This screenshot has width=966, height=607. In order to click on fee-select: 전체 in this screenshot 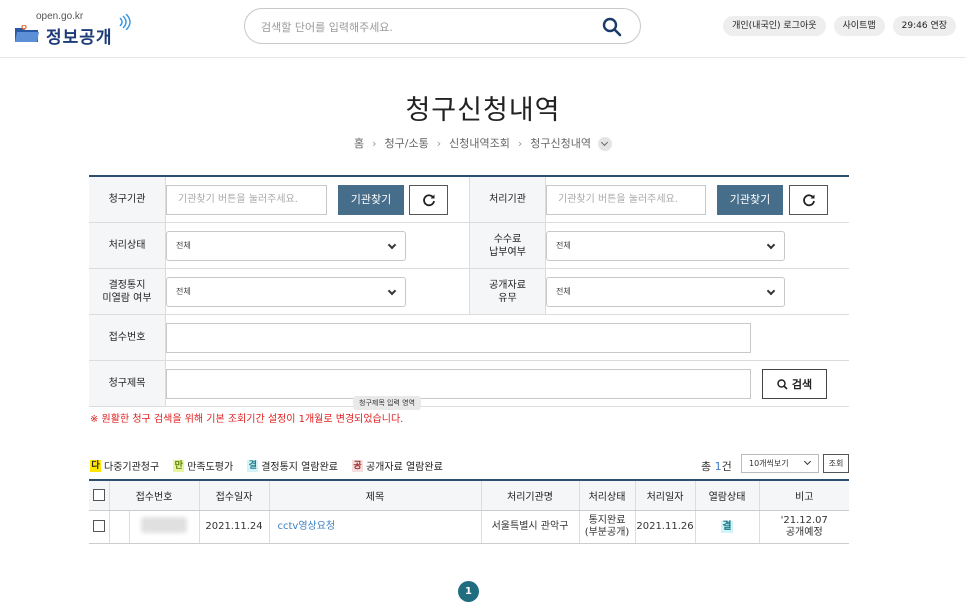, I will do `click(665, 246)`.